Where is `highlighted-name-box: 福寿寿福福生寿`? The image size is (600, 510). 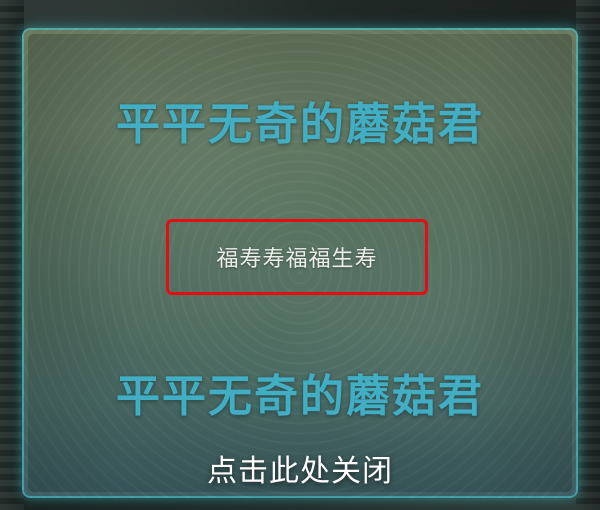
highlighted-name-box: 福寿寿福福生寿 is located at coordinates (297, 257).